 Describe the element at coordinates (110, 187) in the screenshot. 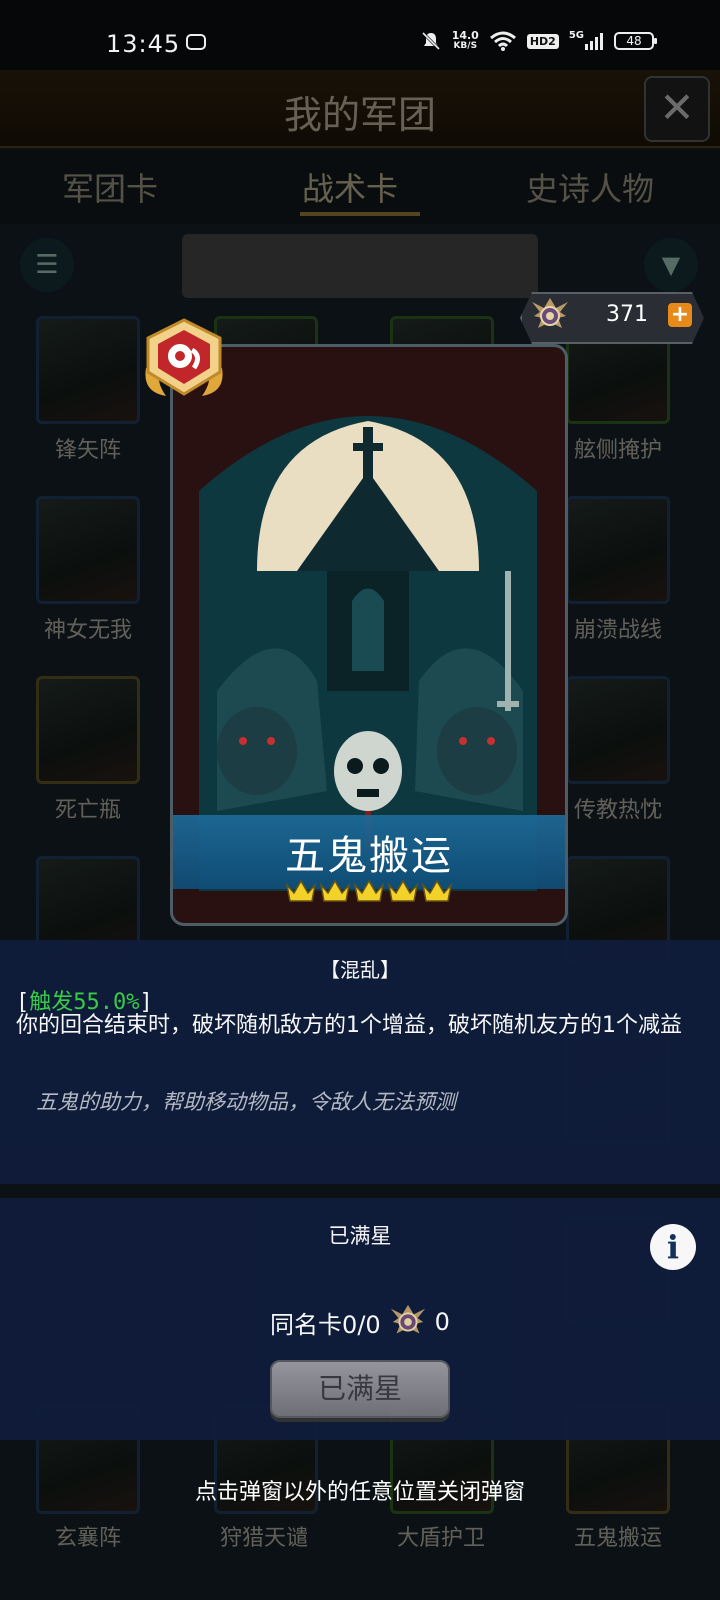

I see `tab-legion-cards: 军团卡` at that location.